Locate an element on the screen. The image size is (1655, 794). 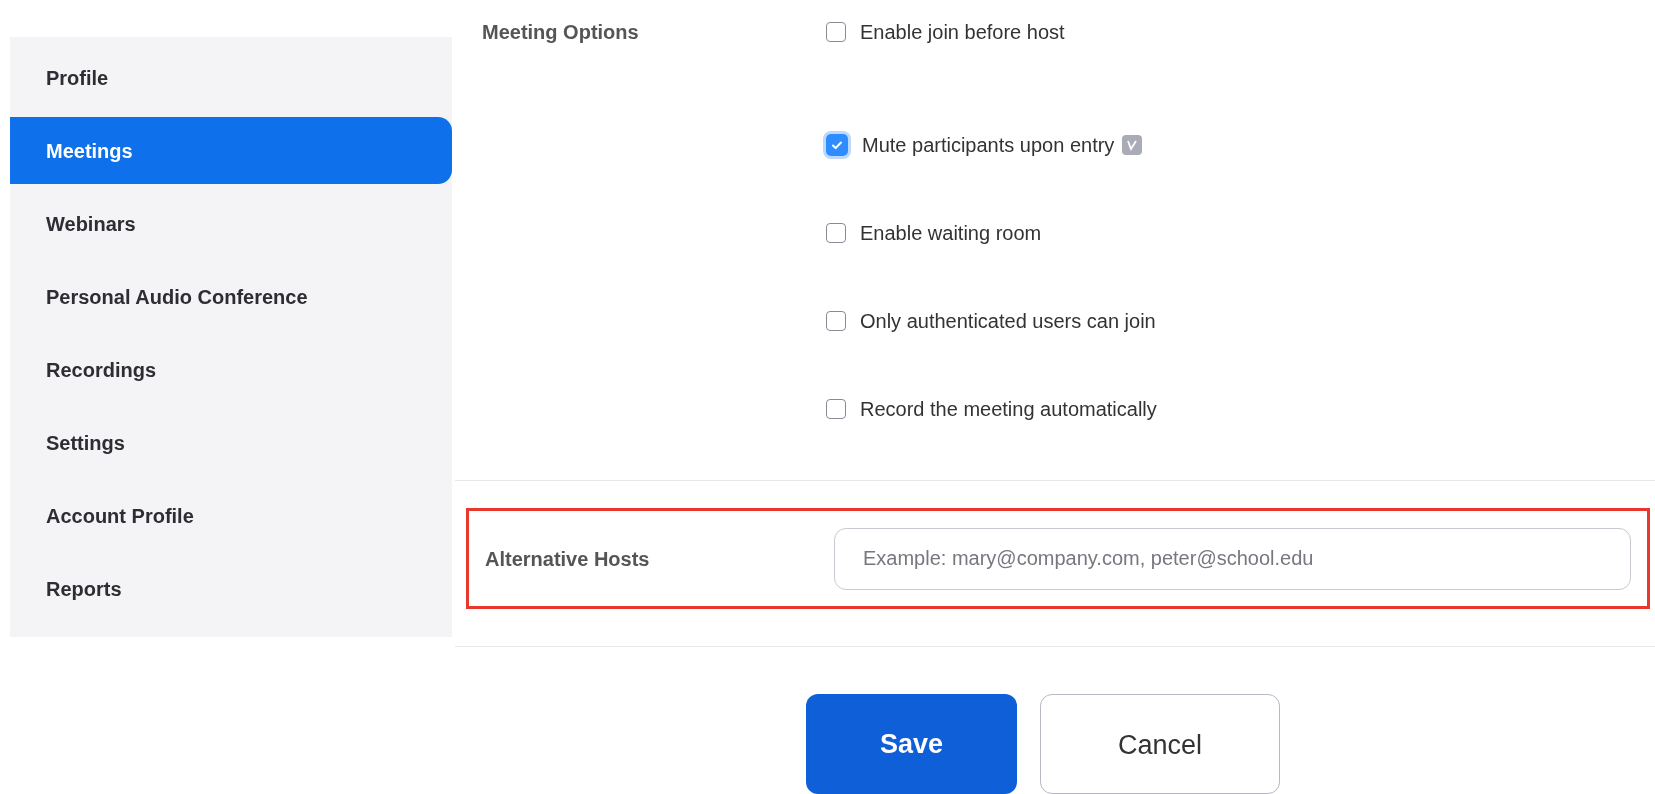
field-label: Alternative Hosts is located at coordinates (568, 559).